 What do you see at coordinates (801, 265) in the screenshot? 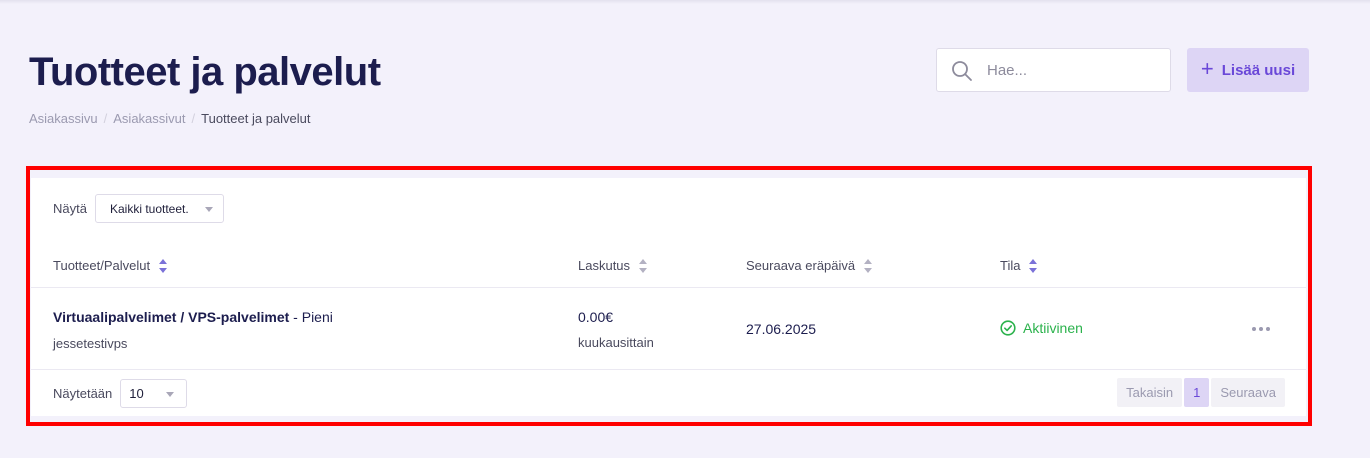
I see `column-header-label: Seuraava eräpäivä` at bounding box center [801, 265].